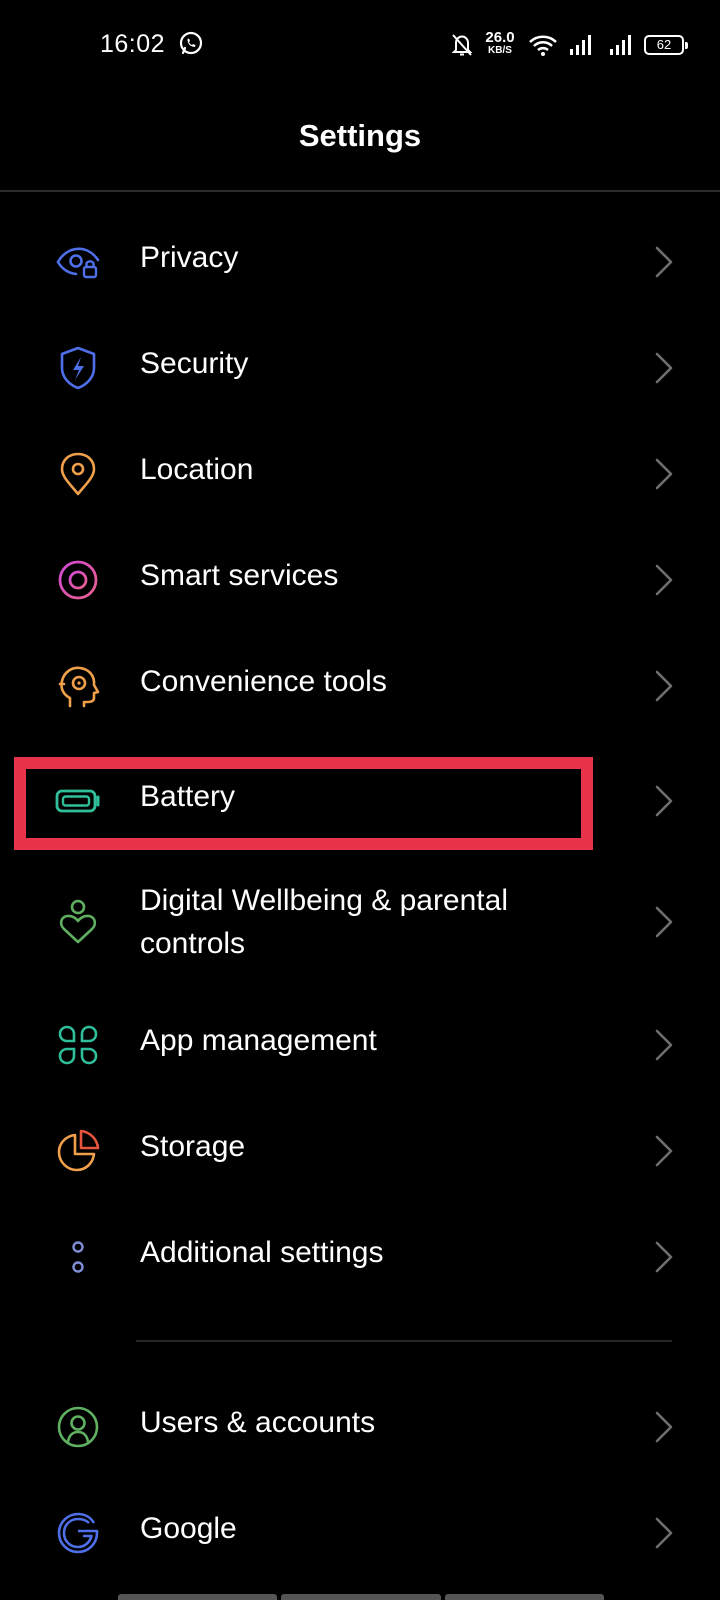  I want to click on settings-item-additional-settings: Additional settings, so click(360, 1257).